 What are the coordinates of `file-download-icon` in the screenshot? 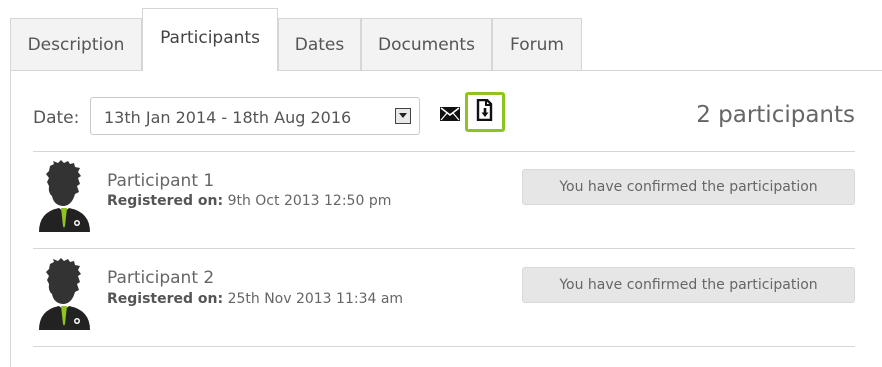 It's located at (485, 111).